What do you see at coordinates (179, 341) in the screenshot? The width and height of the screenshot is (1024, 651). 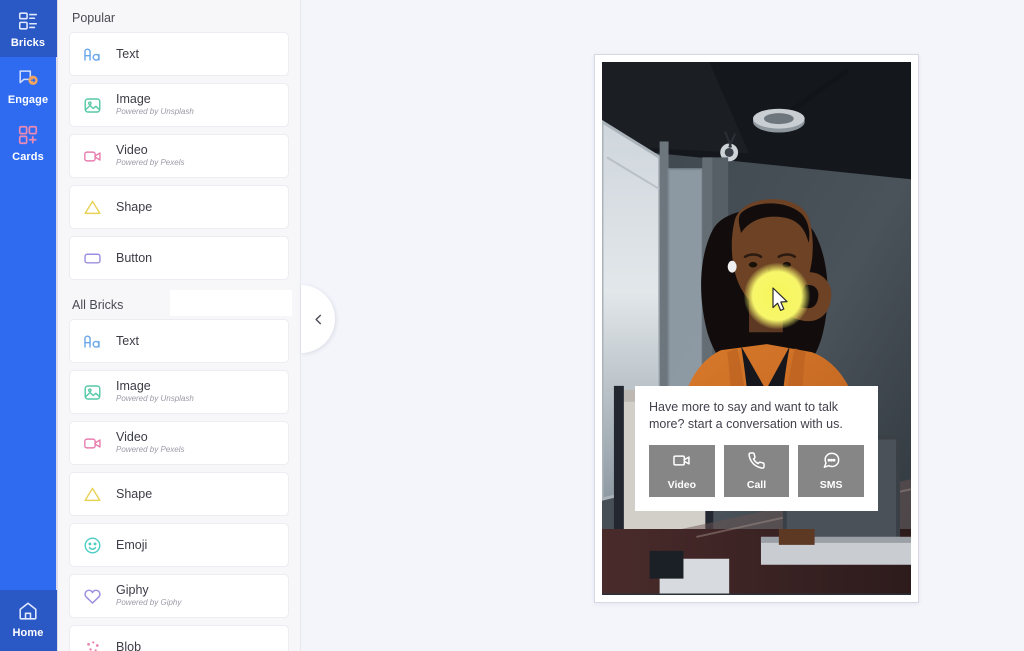 I see `brick-item-text-all: Text` at bounding box center [179, 341].